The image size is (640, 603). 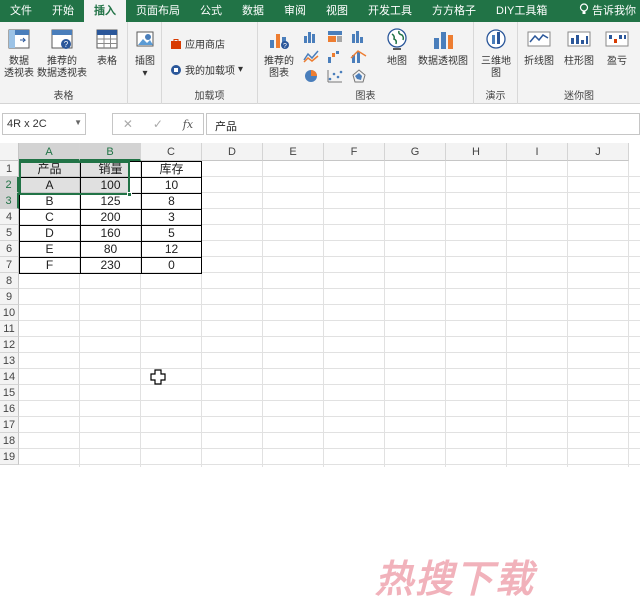 What do you see at coordinates (9, 409) in the screenshot?
I see `row-header-16: 16` at bounding box center [9, 409].